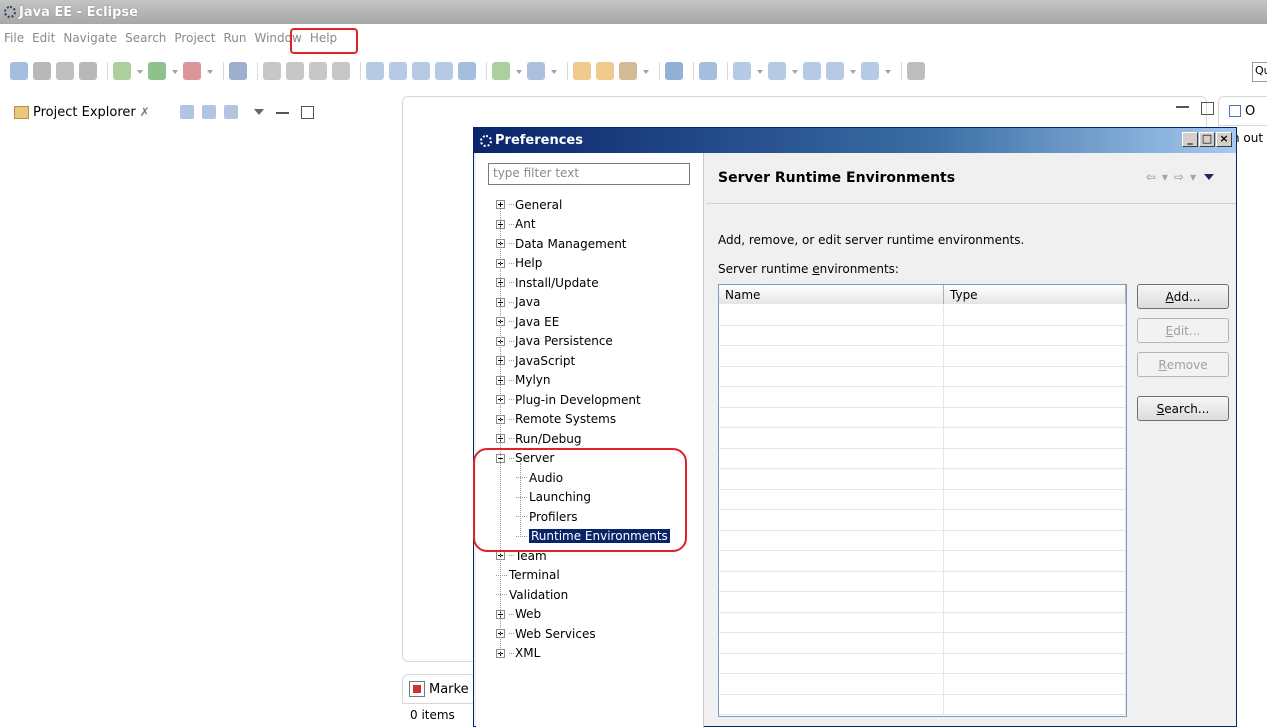  Describe the element at coordinates (1259, 72) in the screenshot. I see `quick-access-input: Qu` at that location.